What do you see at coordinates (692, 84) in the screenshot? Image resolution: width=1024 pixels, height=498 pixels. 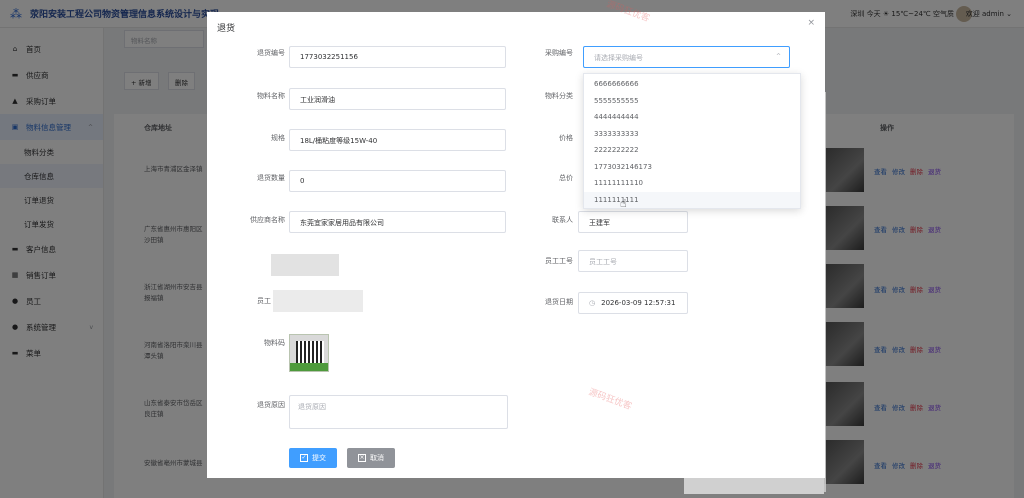 I see `dropdown-option: 6666666666` at bounding box center [692, 84].